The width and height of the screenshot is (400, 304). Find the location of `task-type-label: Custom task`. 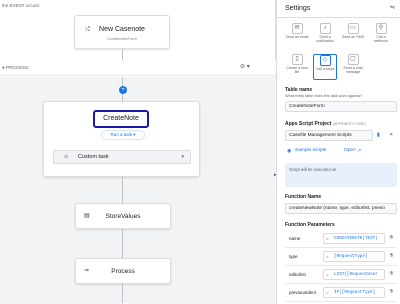

task-type-label: Custom task is located at coordinates (93, 157).